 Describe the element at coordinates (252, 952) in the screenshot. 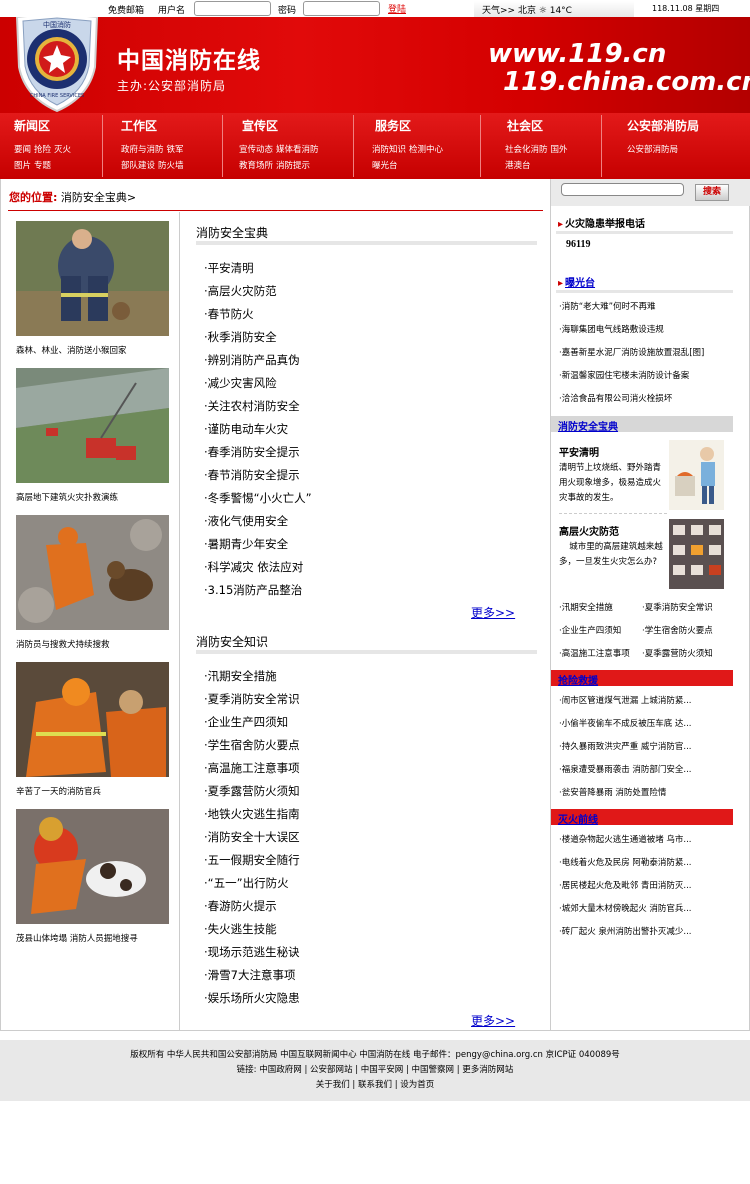

I see `list-item: ·现场示范逃生秘诀` at that location.